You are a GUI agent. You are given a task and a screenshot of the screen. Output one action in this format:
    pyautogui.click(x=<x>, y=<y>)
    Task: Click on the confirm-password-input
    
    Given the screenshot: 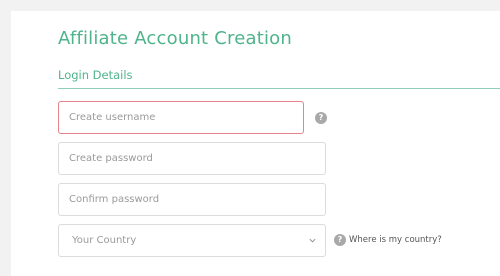 What is the action you would take?
    pyautogui.click(x=192, y=199)
    